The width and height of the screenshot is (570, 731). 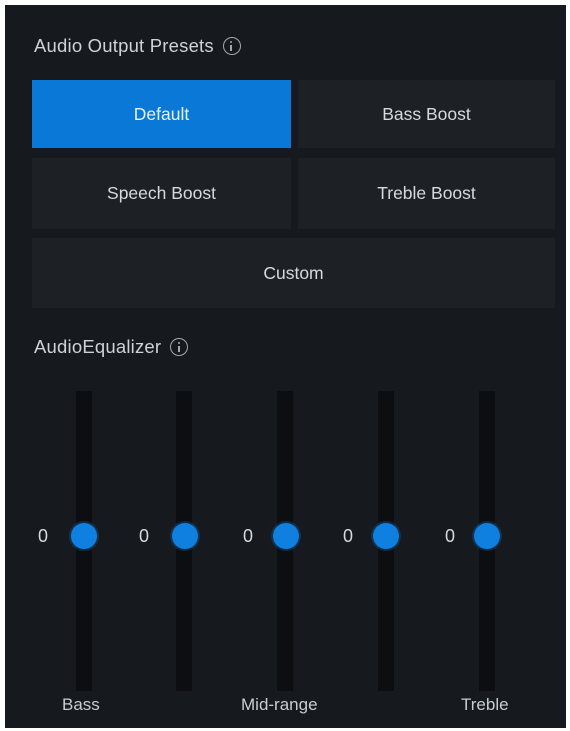 I want to click on eq-band-2-value: 0, so click(x=144, y=536).